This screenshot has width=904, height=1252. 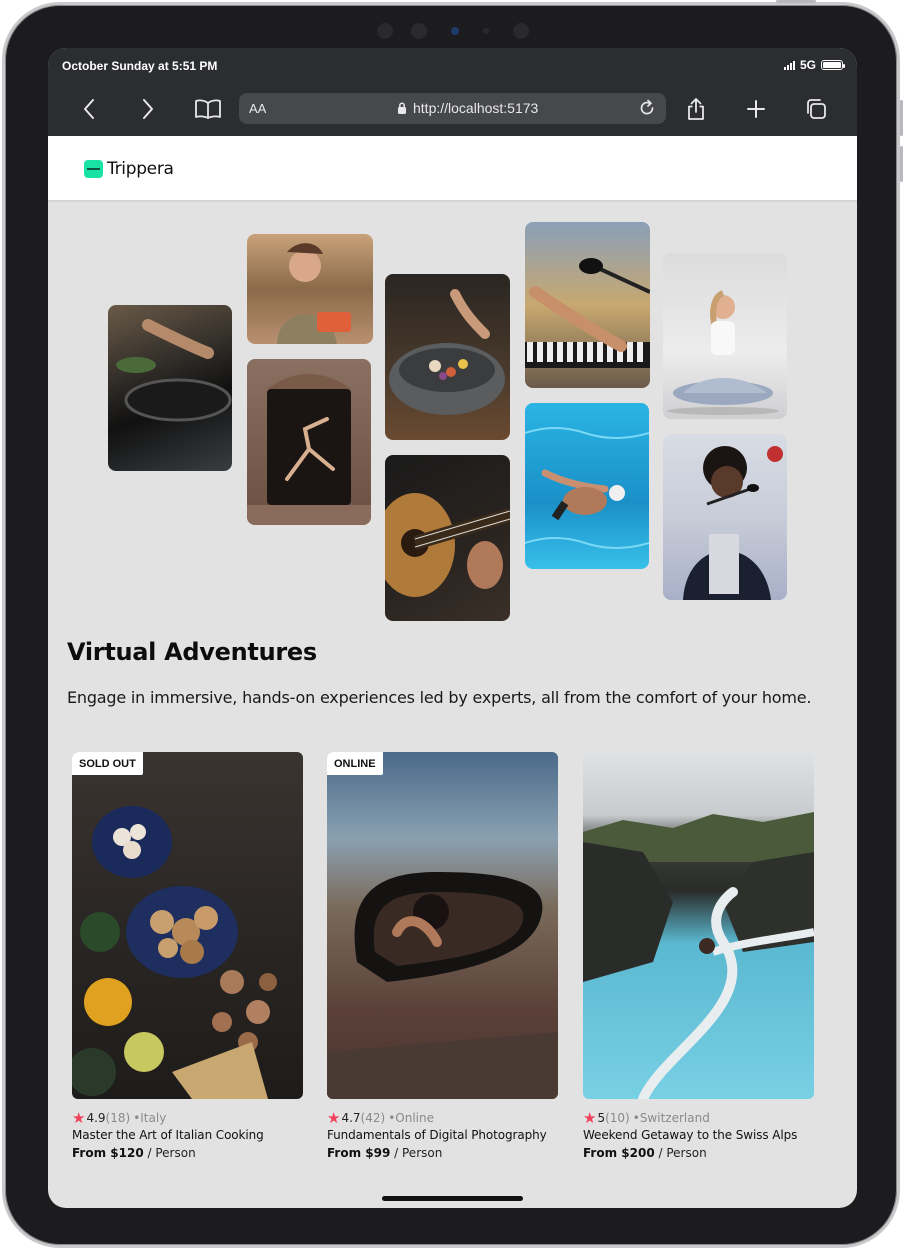 I want to click on status-indicators: 5G, so click(x=814, y=65).